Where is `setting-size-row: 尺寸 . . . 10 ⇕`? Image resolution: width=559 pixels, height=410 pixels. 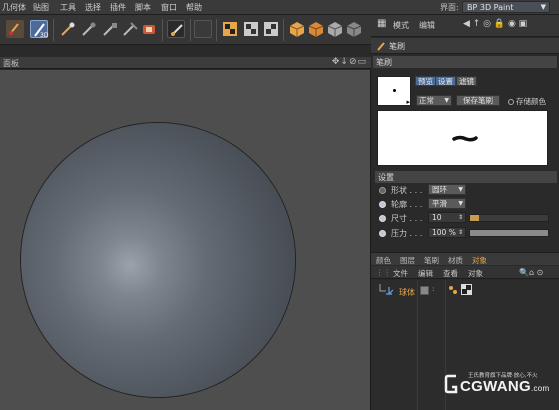 setting-size-row: 尺寸 . . . 10 ⇕ is located at coordinates (465, 218).